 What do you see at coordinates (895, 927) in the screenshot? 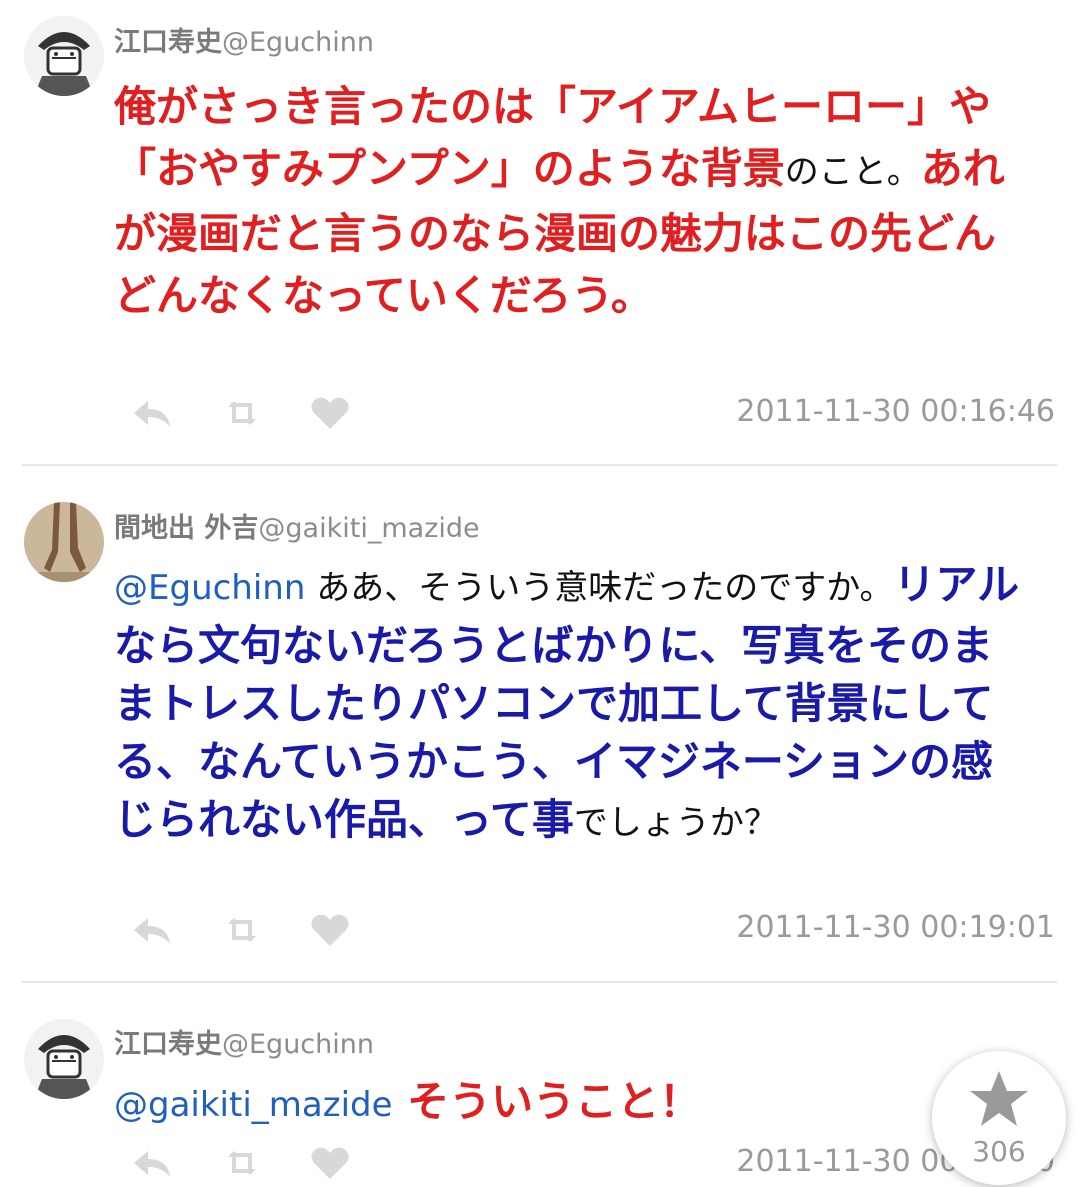
I see `tweet-timestamp: 2011-11-30 00:19:01` at bounding box center [895, 927].